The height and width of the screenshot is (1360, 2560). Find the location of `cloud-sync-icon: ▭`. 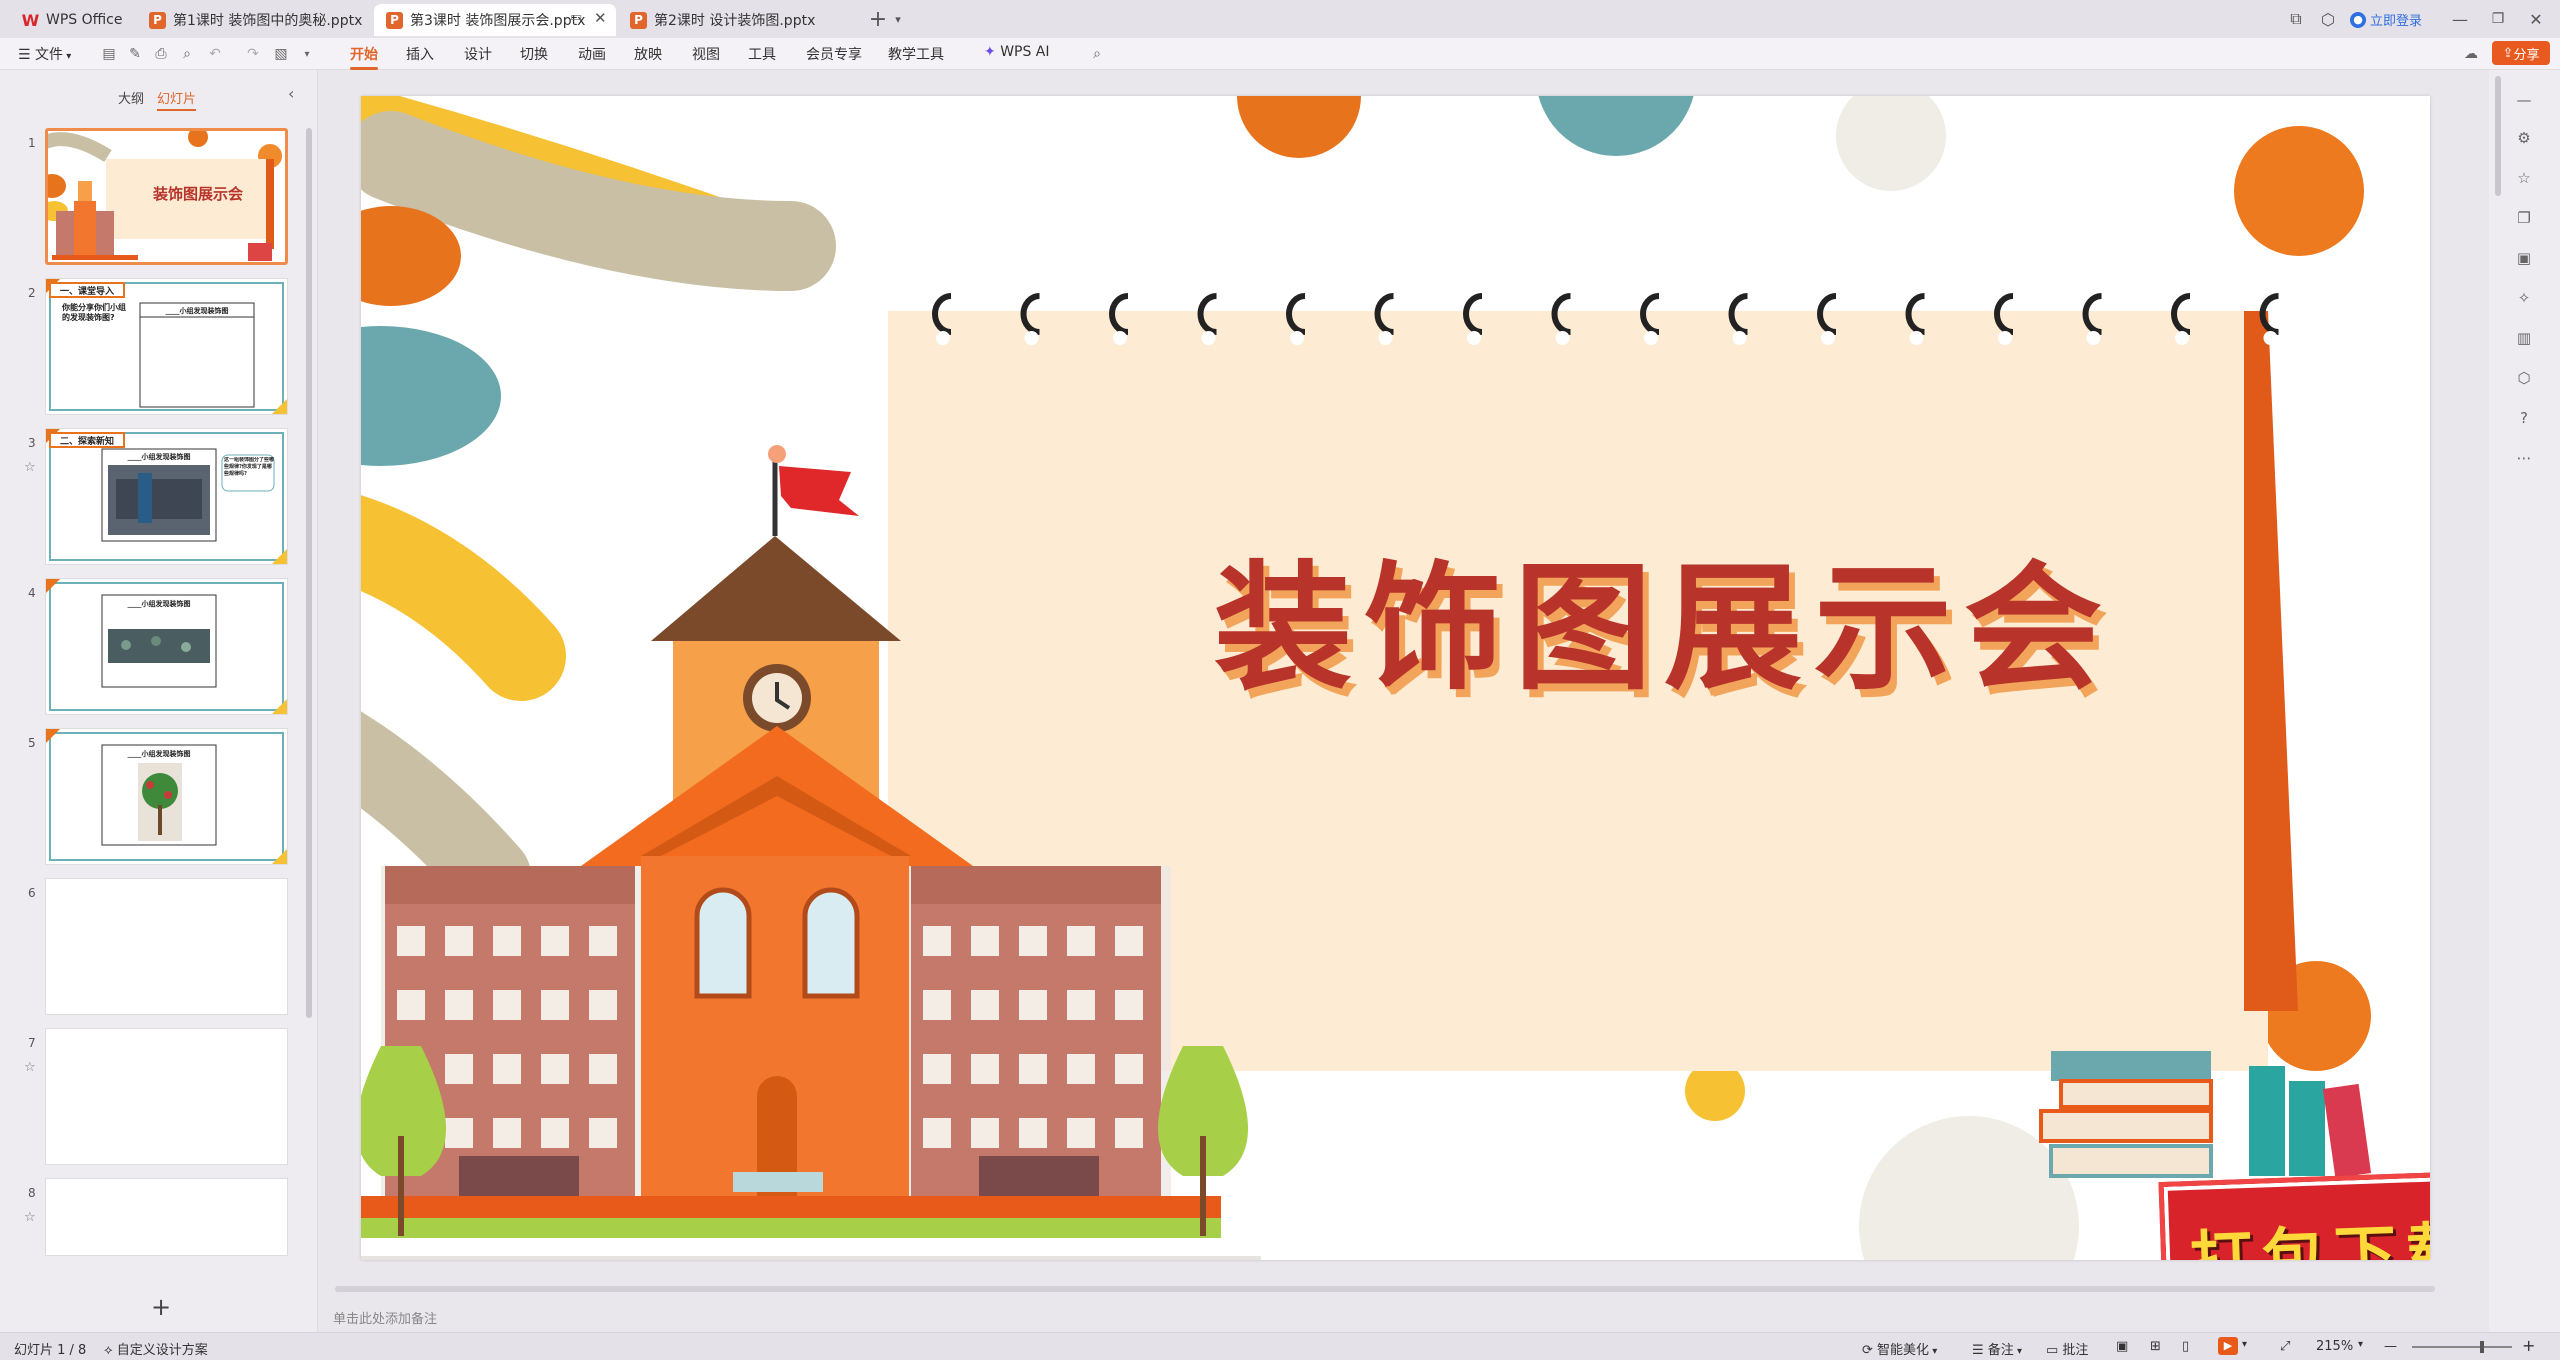

cloud-sync-icon: ▭ is located at coordinates (576, 17).